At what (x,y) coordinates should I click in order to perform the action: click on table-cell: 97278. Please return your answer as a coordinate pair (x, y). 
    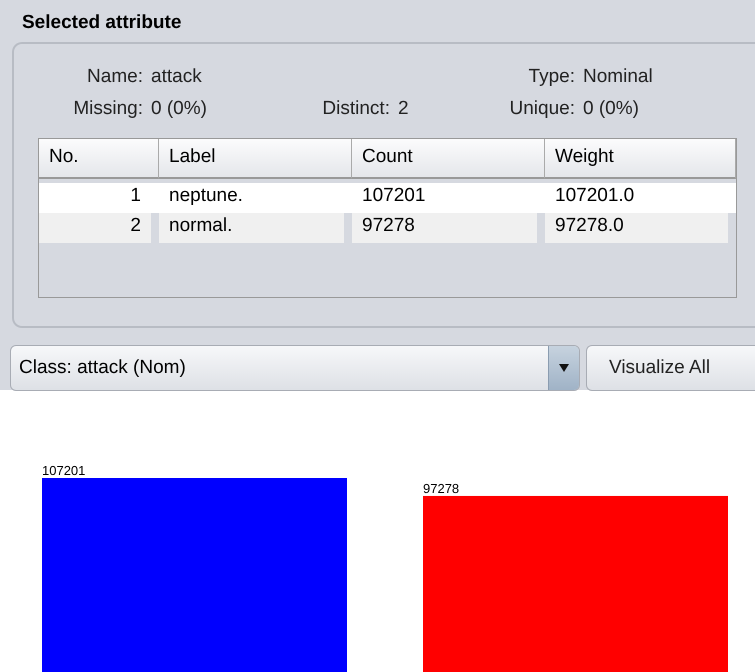
    Looking at the image, I should click on (444, 228).